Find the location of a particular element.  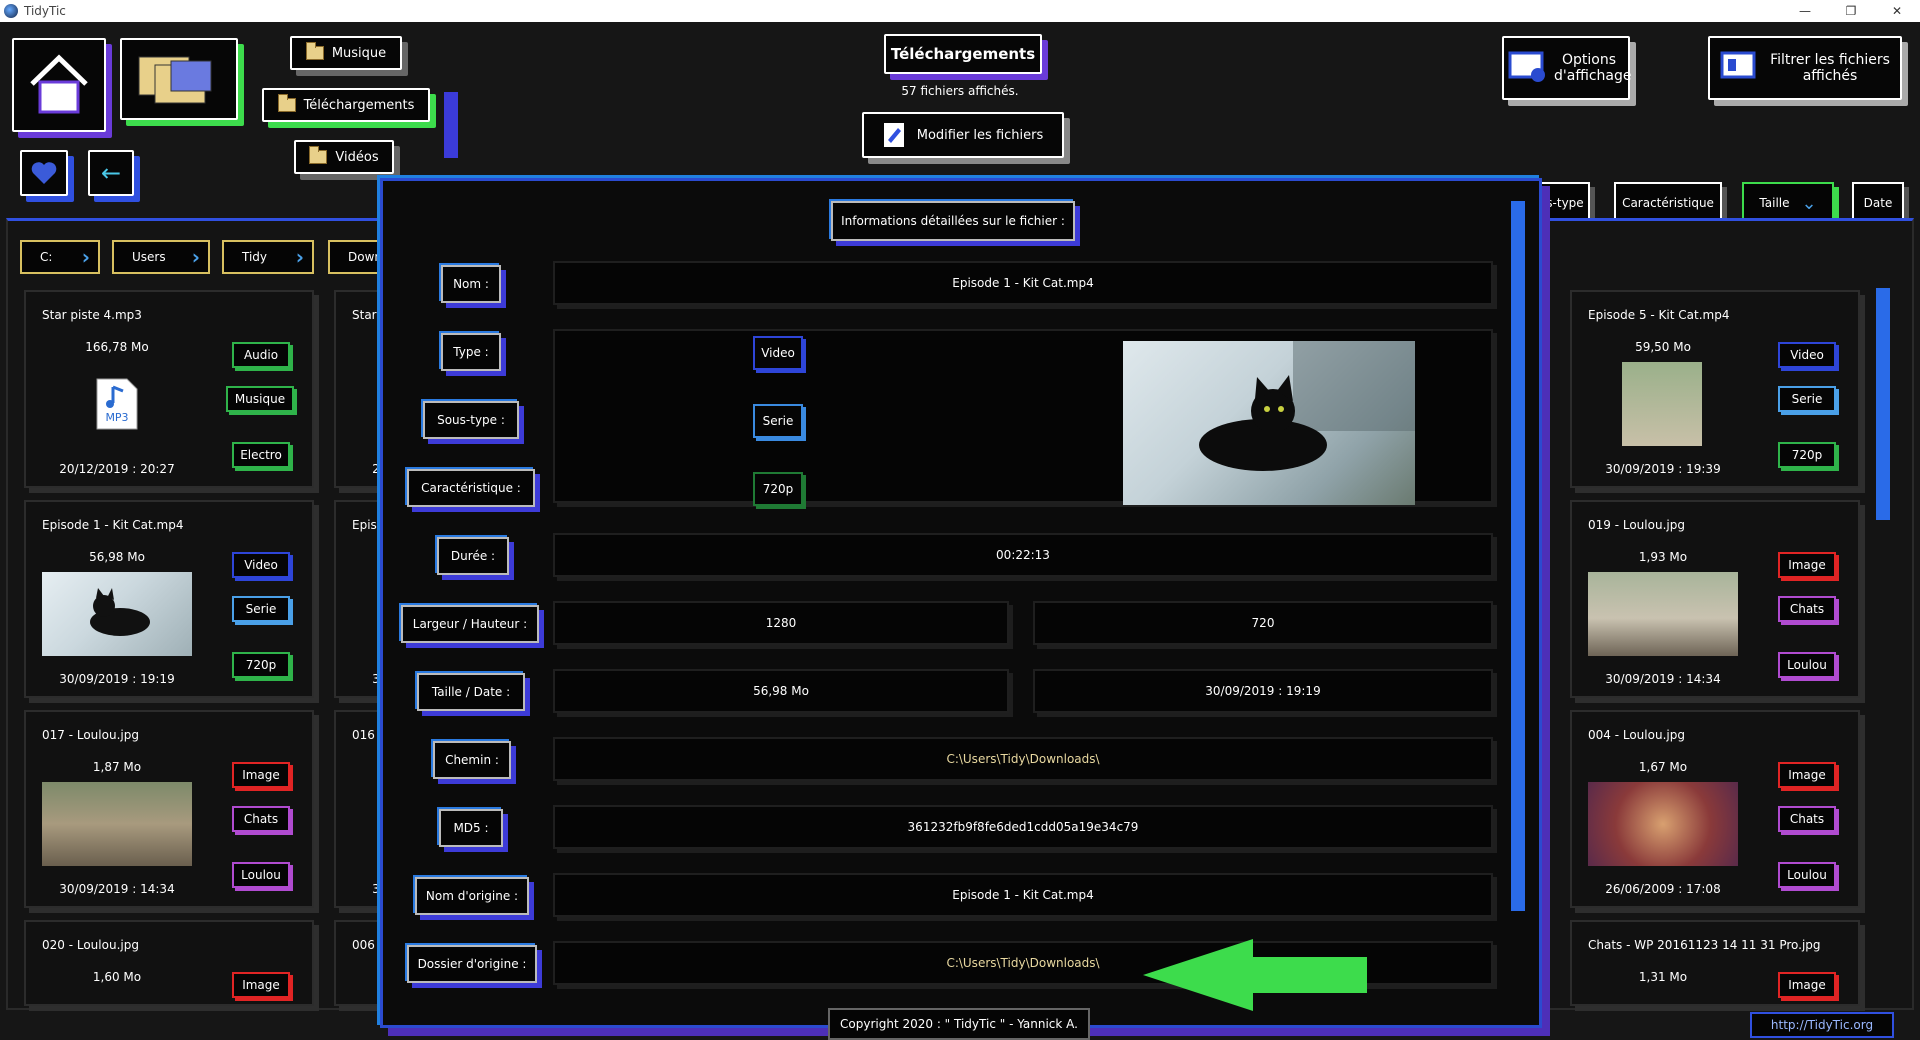

label-dimensions: Largeur / Hauteur : is located at coordinates (470, 624).